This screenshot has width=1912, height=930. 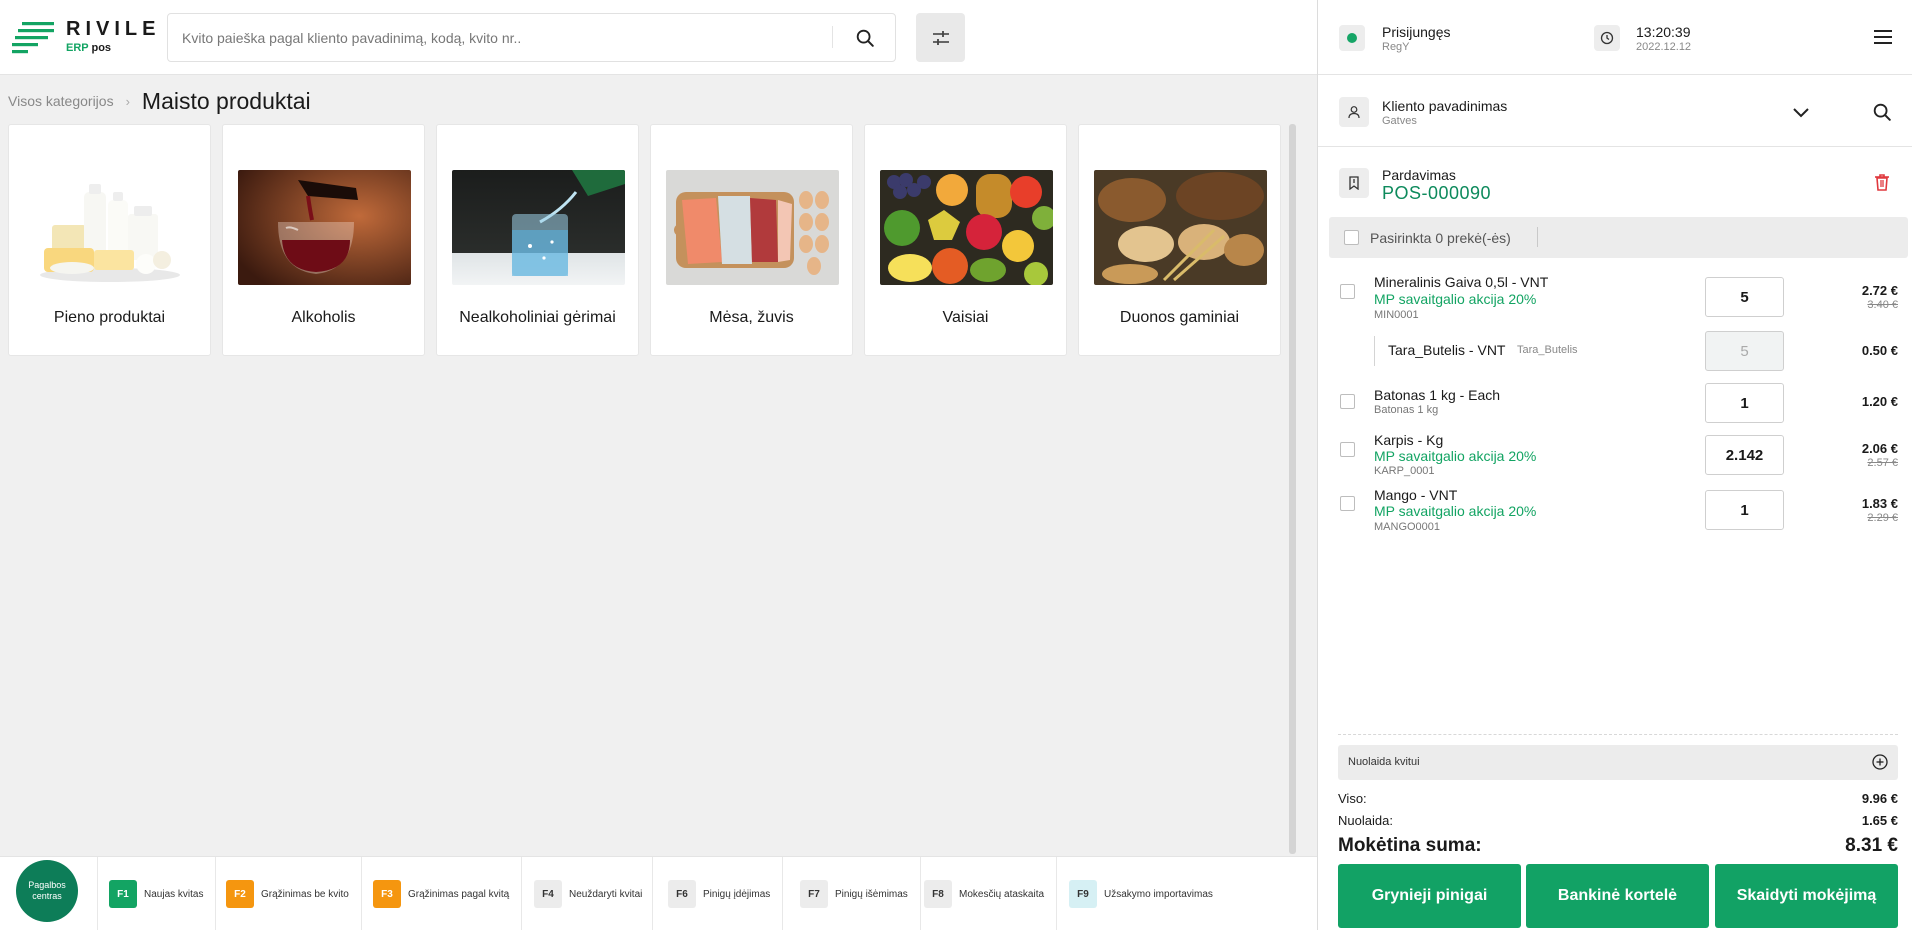 I want to click on line-price: 1.20 €, so click(x=1879, y=401).